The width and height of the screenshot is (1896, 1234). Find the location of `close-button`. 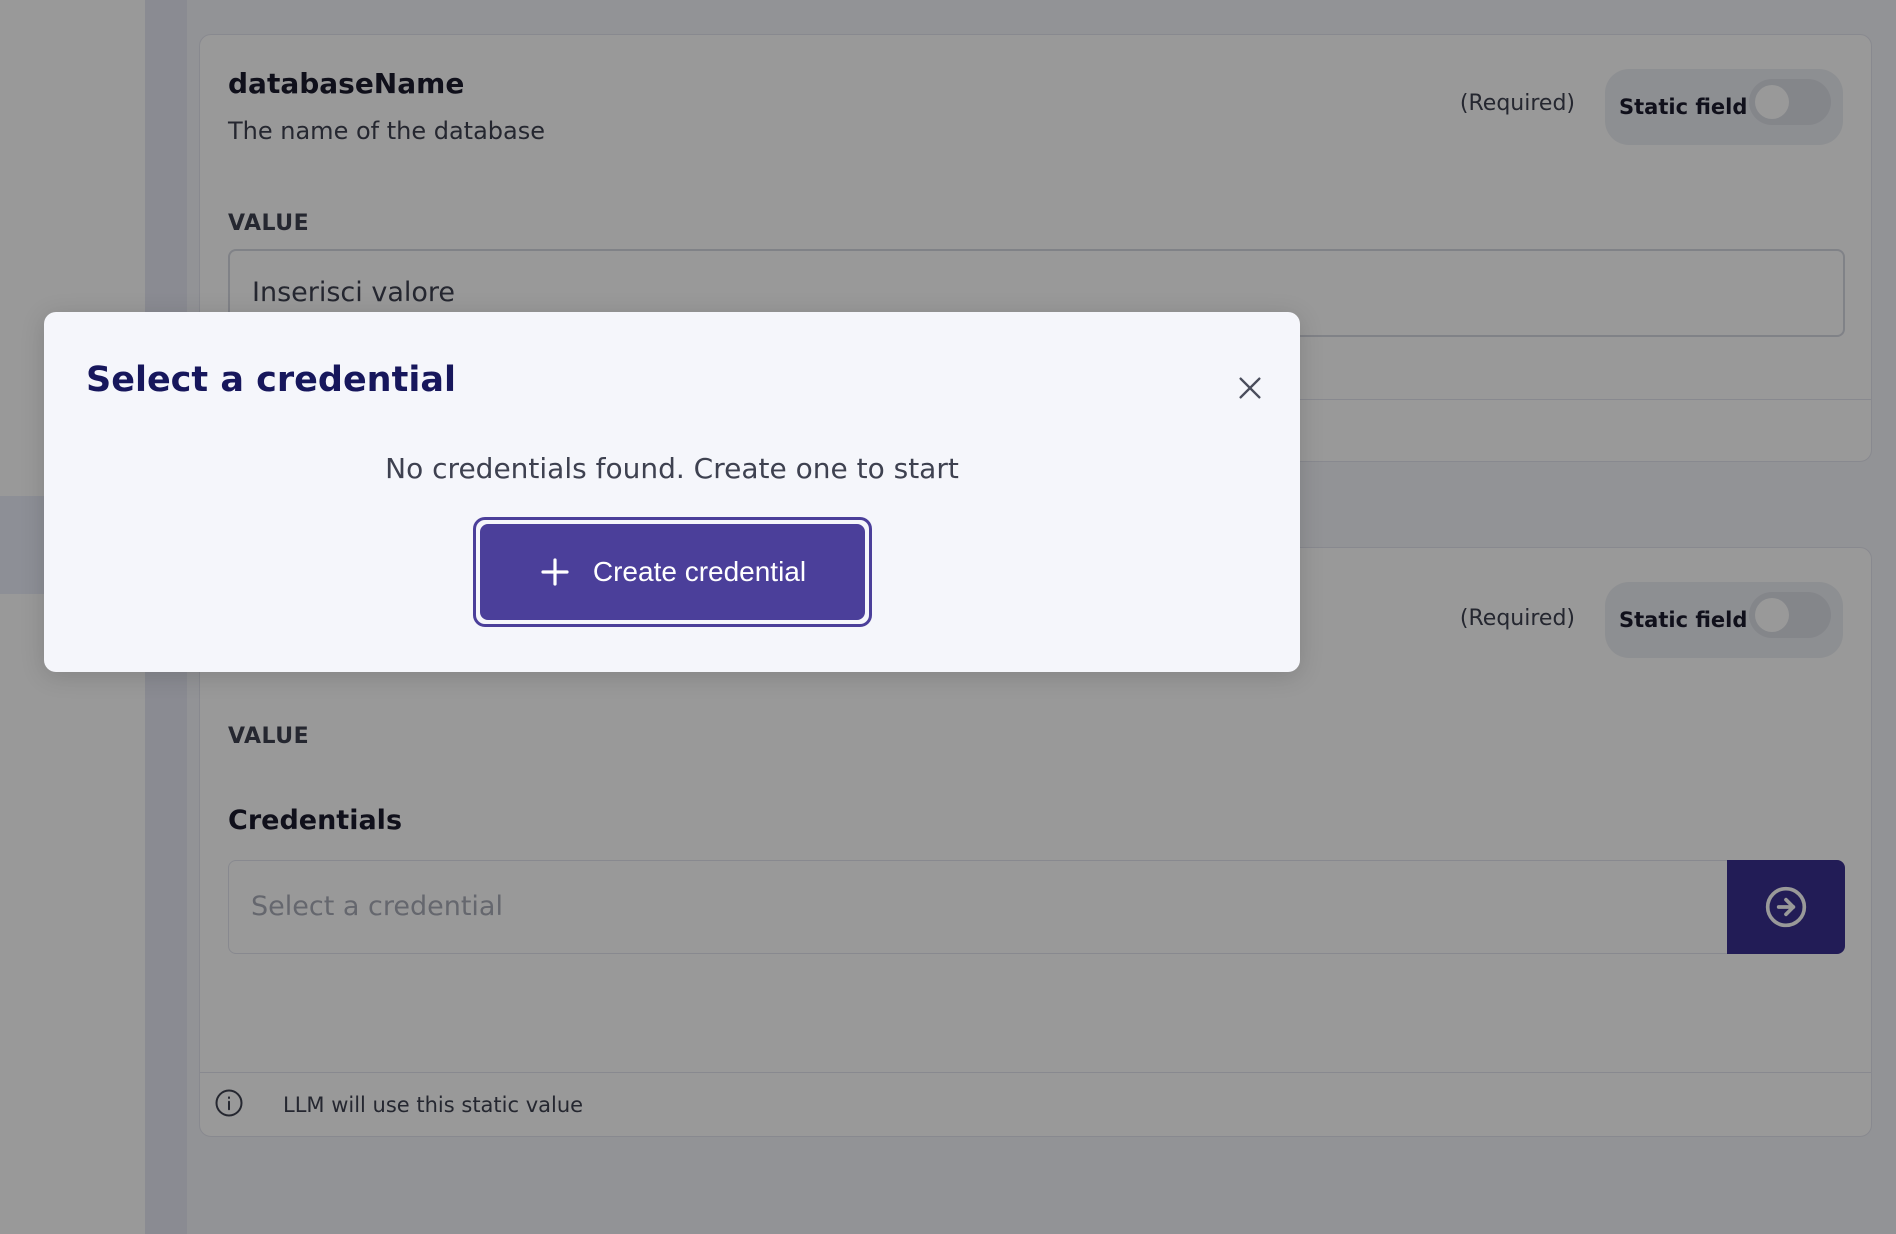

close-button is located at coordinates (1250, 388).